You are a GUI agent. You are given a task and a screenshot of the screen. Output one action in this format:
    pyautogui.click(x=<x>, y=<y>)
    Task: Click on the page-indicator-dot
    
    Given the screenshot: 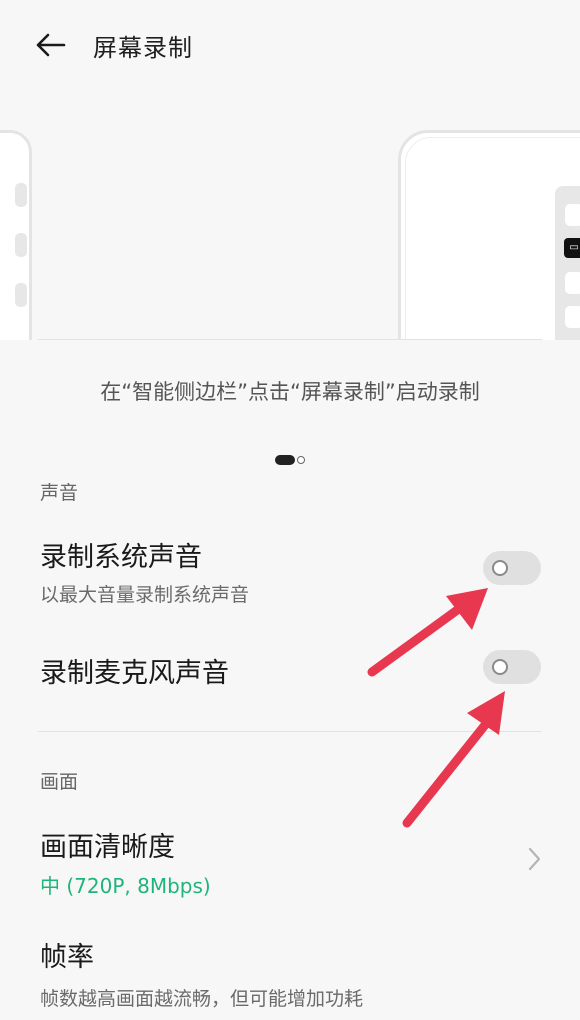 What is the action you would take?
    pyautogui.click(x=301, y=460)
    